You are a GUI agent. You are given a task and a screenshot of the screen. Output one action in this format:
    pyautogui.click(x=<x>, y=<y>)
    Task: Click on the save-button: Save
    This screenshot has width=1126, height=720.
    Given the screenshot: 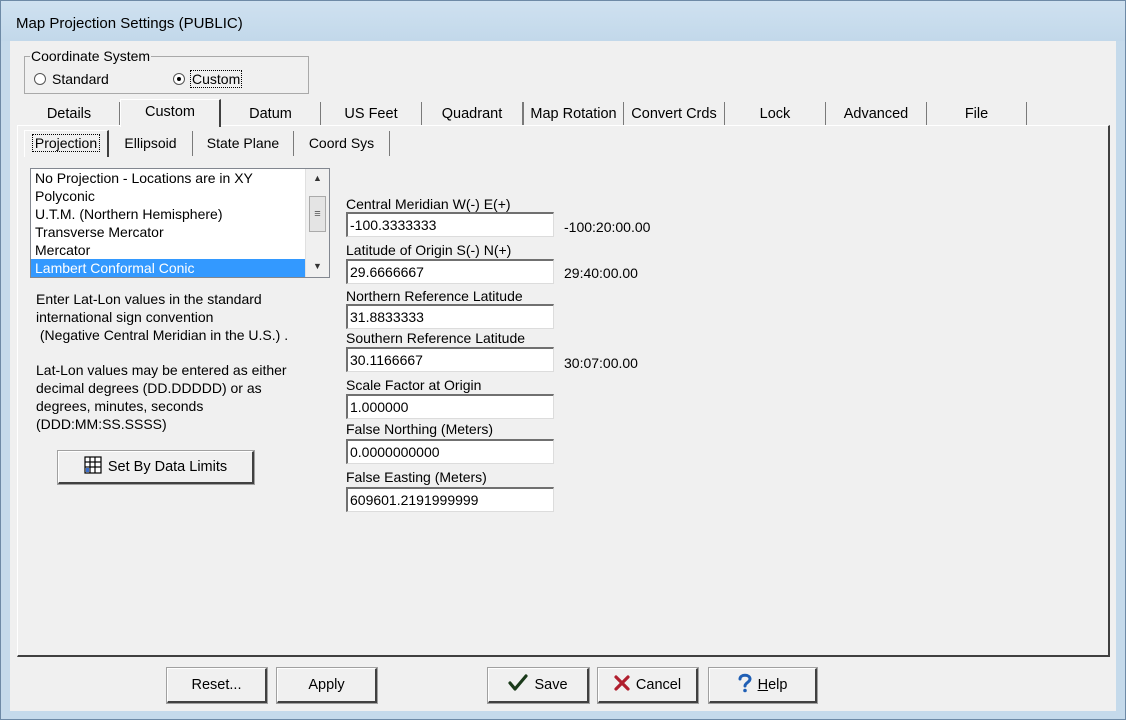 What is the action you would take?
    pyautogui.click(x=538, y=685)
    